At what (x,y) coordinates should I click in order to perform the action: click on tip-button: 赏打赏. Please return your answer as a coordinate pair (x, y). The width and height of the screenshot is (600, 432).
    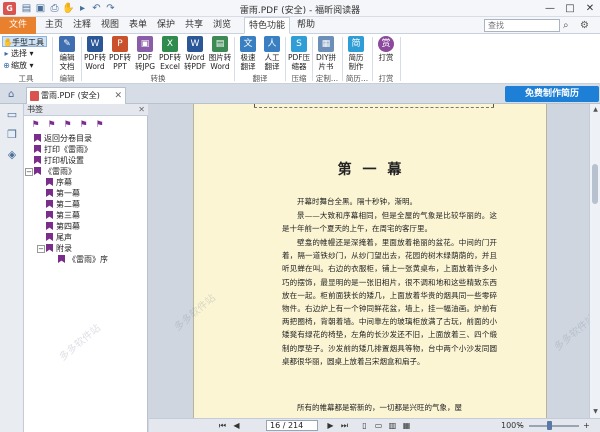
    Looking at the image, I should click on (386, 48).